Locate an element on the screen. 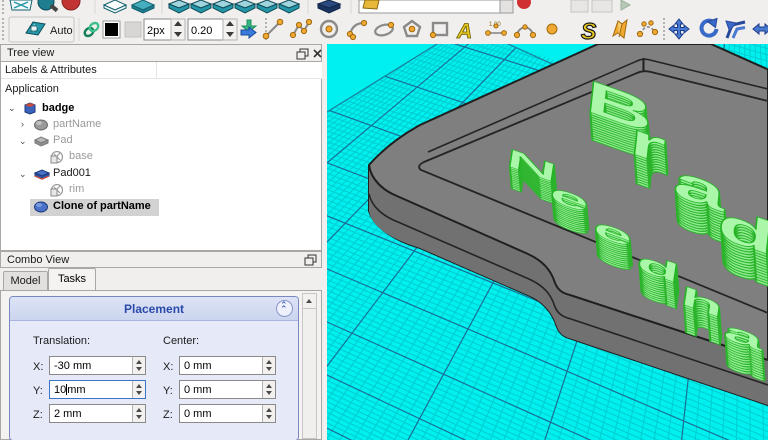 Image resolution: width=768 pixels, height=440 pixels. svg-text: S is located at coordinates (589, 31).